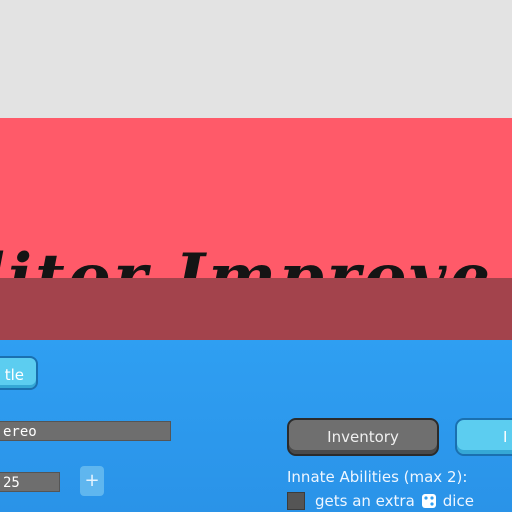 This screenshot has height=512, width=512. Describe the element at coordinates (428, 501) in the screenshot. I see `dice-icon` at that location.